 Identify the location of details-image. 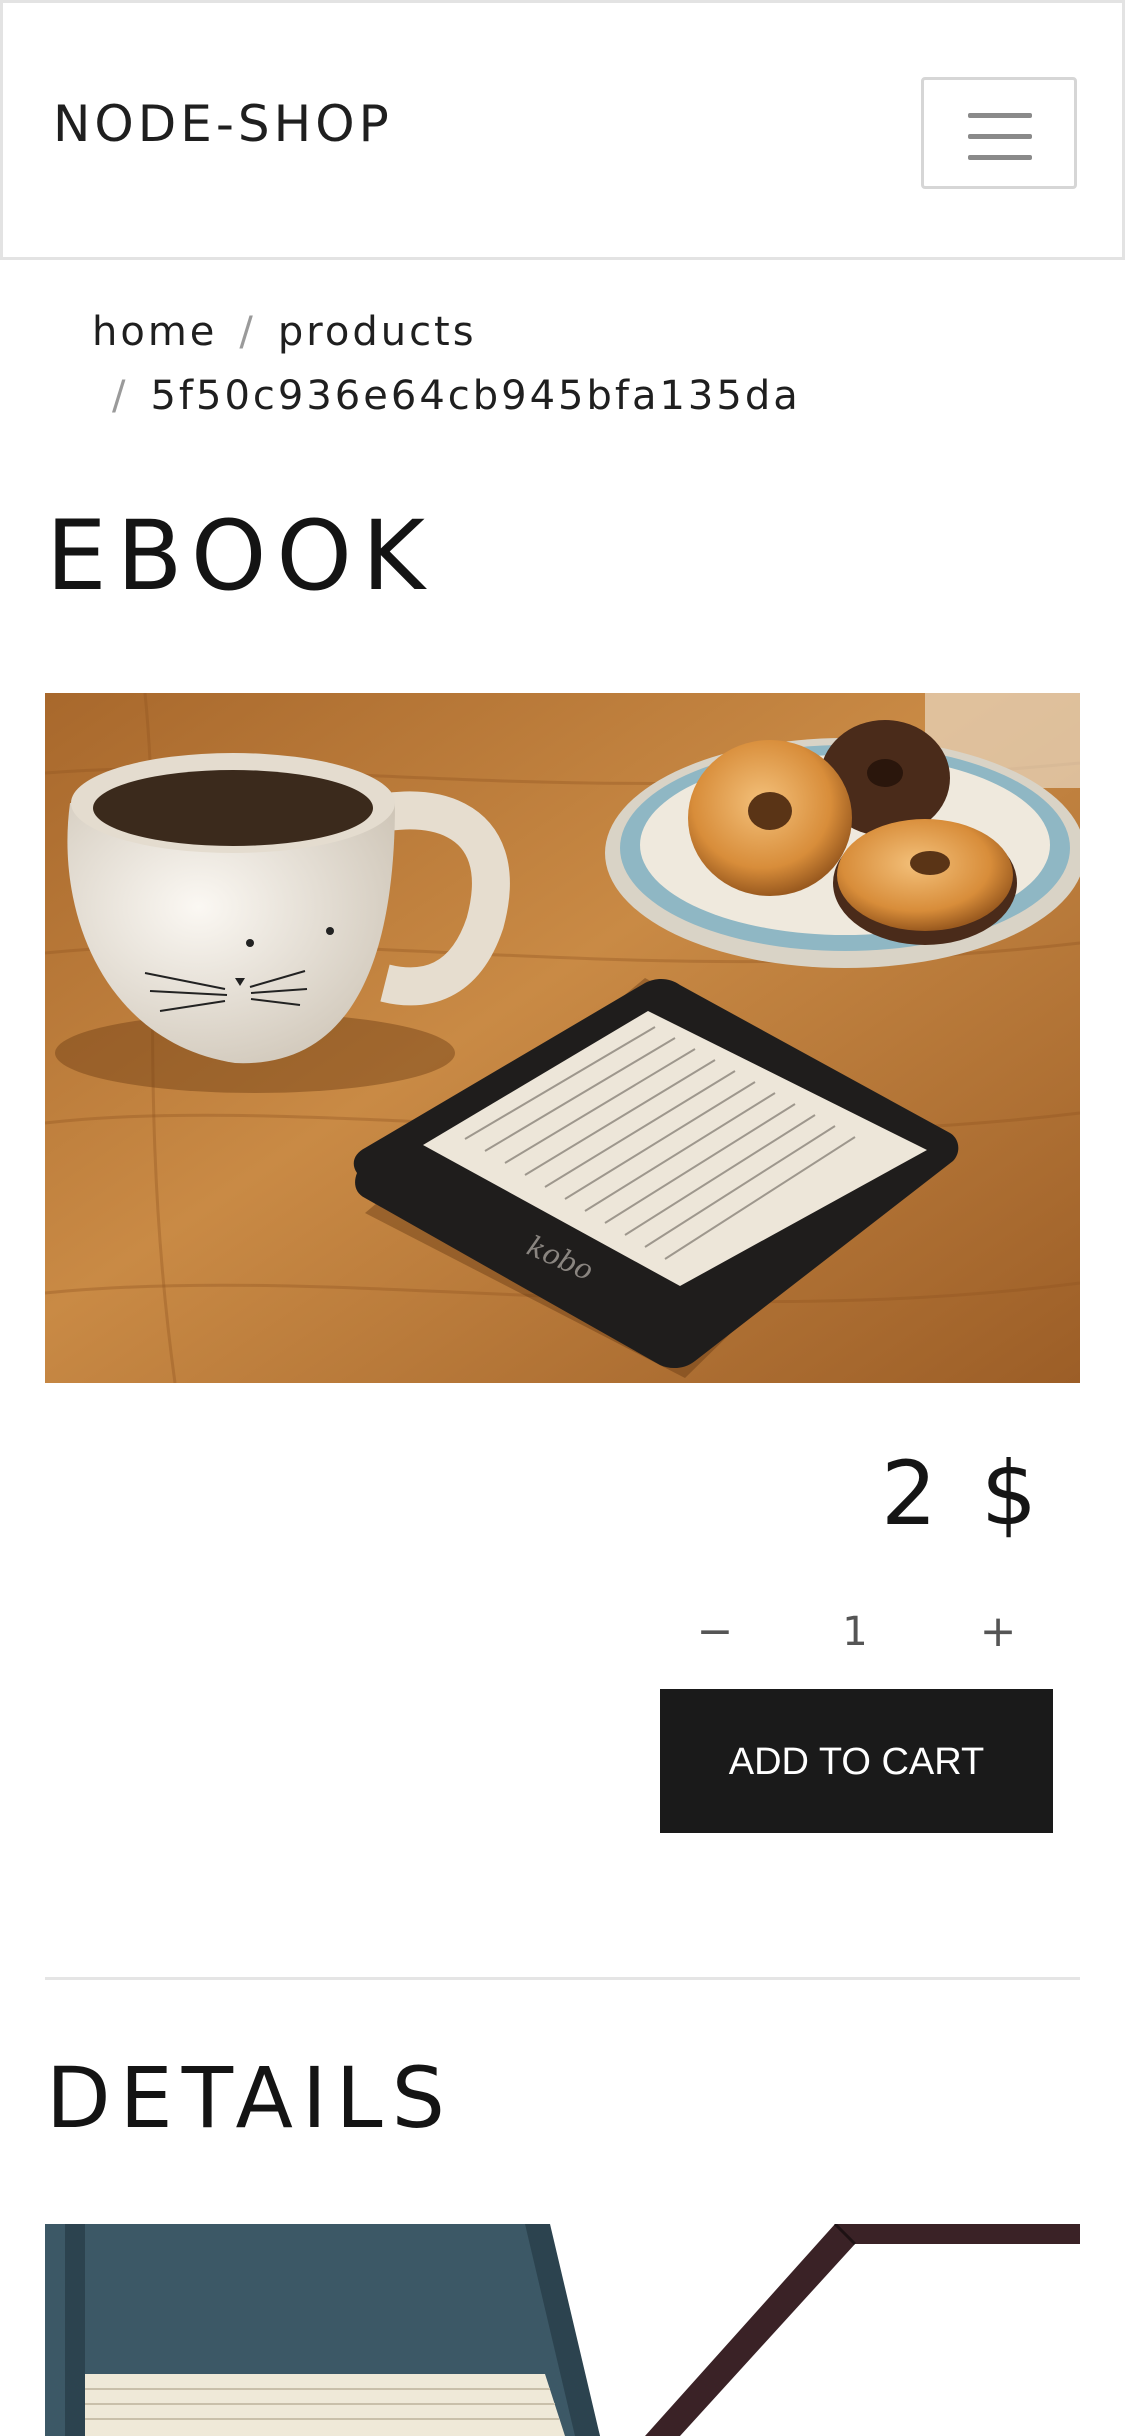
(562, 2330).